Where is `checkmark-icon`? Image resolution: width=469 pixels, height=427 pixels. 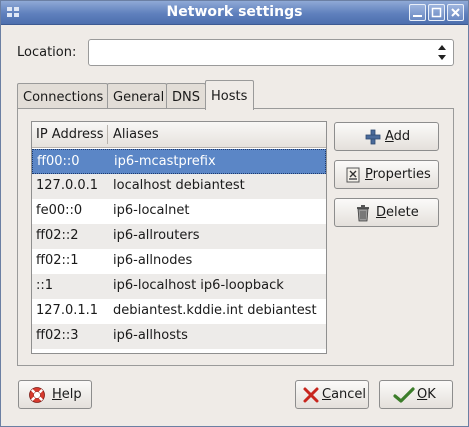 checkmark-icon is located at coordinates (404, 395).